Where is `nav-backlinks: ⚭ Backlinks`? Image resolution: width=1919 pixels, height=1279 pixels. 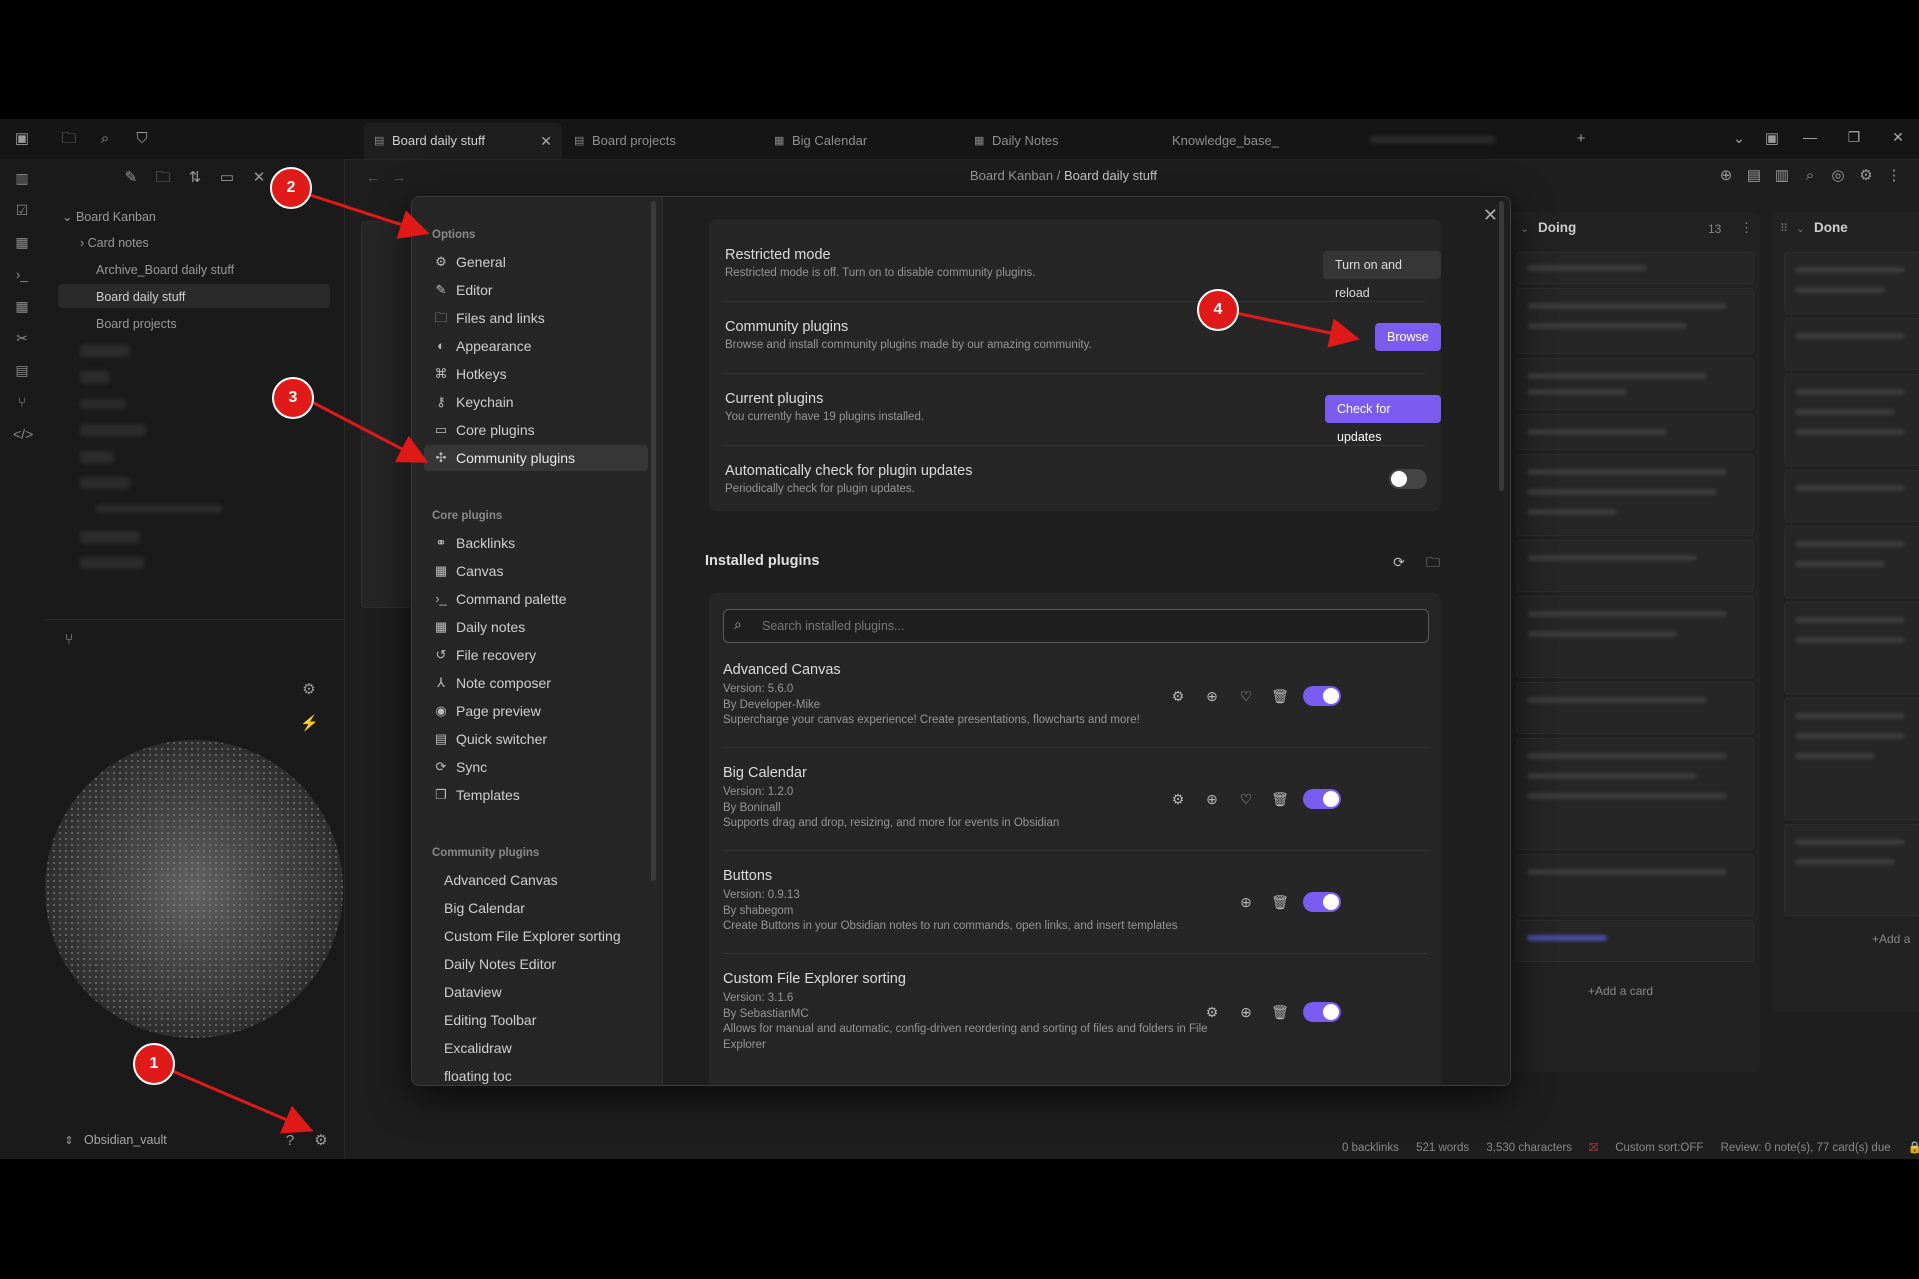 nav-backlinks: ⚭ Backlinks is located at coordinates (536, 543).